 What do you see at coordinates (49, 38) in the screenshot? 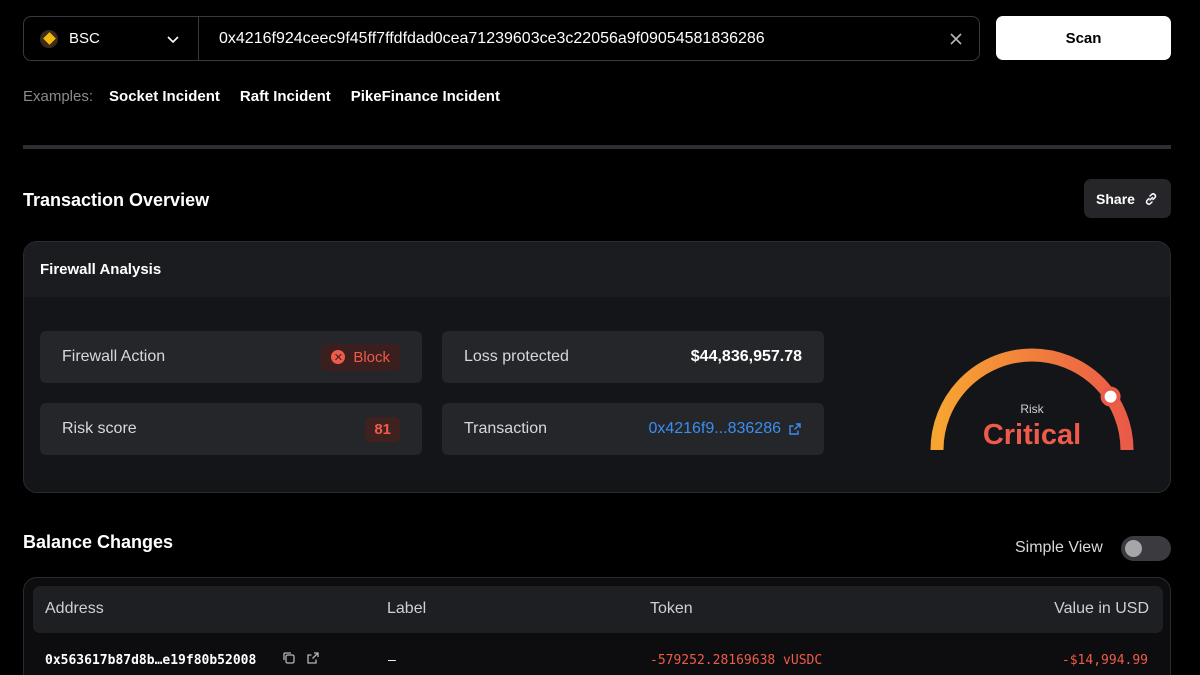
I see `bsc-chain-icon` at bounding box center [49, 38].